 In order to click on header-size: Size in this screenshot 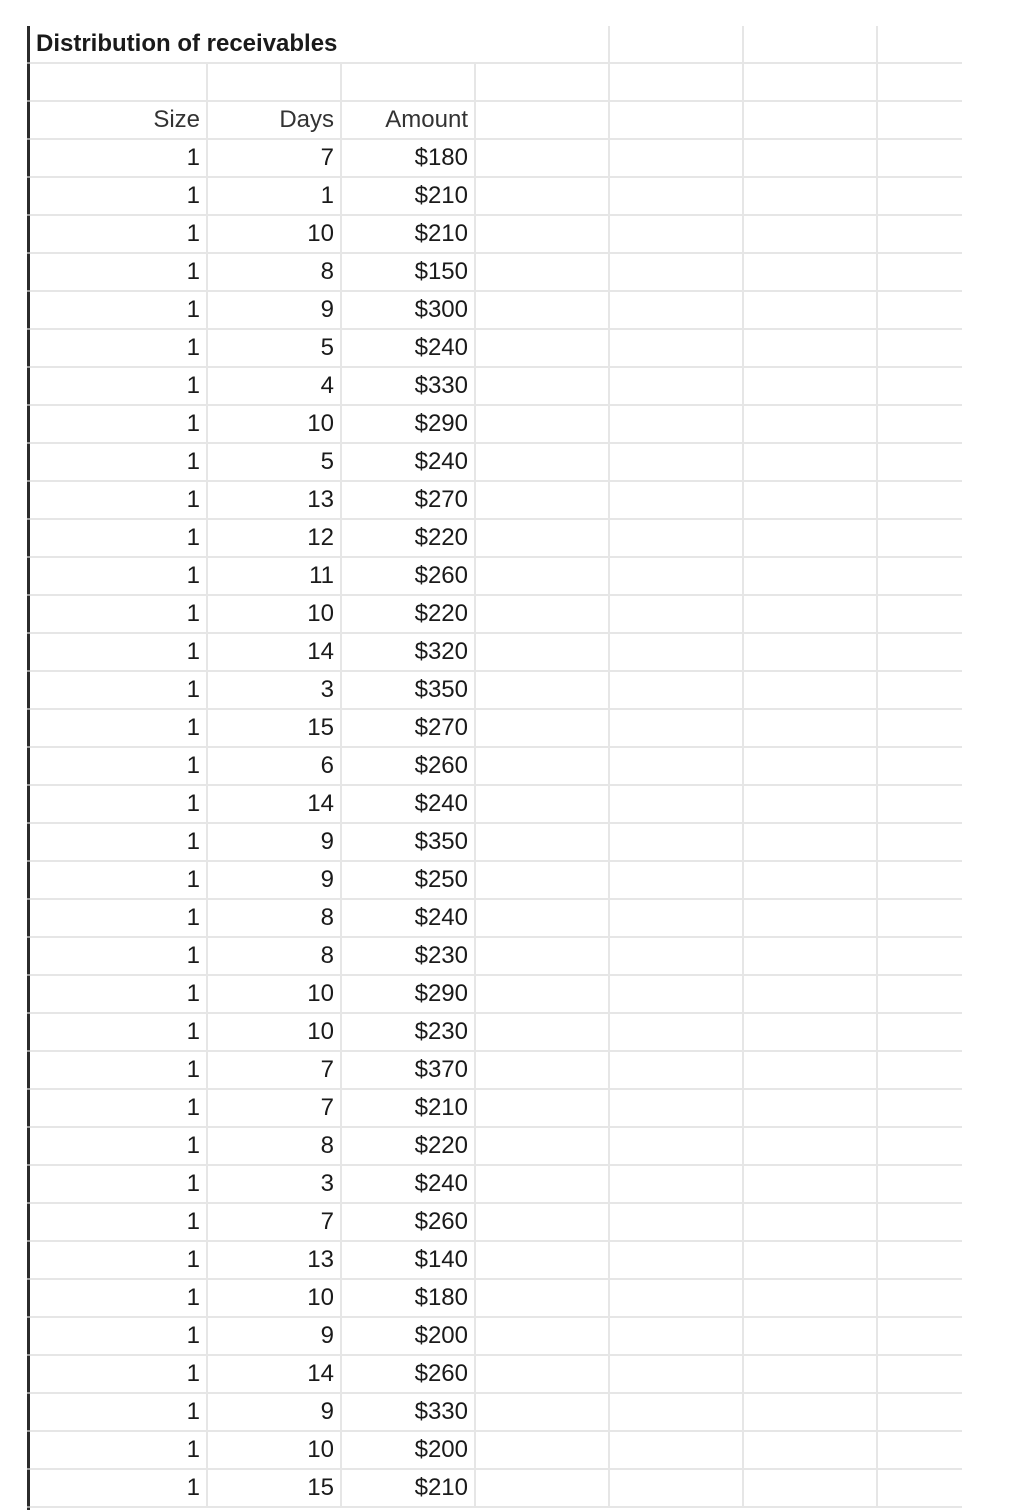, I will do `click(119, 120)`.